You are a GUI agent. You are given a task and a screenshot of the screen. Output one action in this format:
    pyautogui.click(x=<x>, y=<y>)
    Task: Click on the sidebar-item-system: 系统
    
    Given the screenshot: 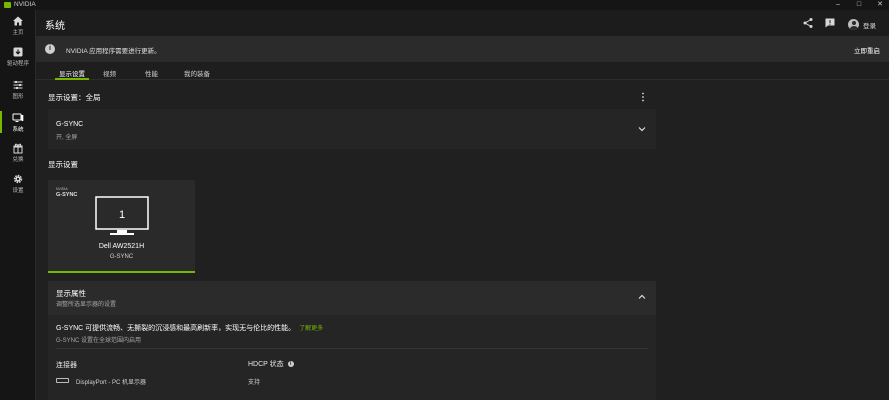 What is the action you would take?
    pyautogui.click(x=18, y=124)
    